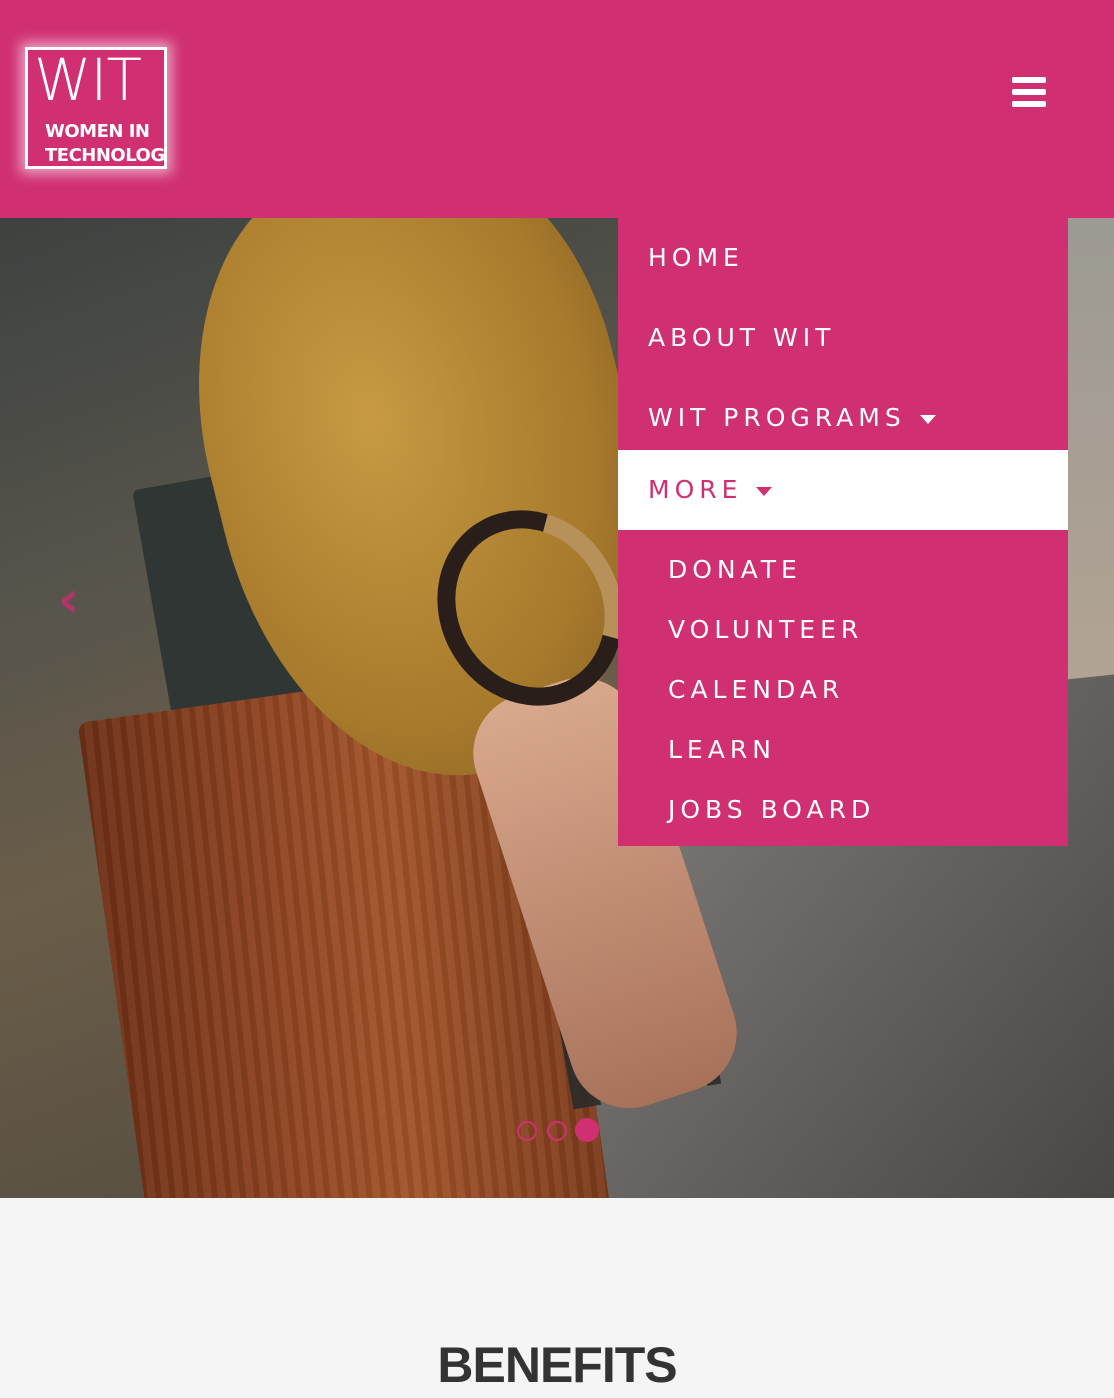  I want to click on nav-item-more: MORE, so click(843, 490).